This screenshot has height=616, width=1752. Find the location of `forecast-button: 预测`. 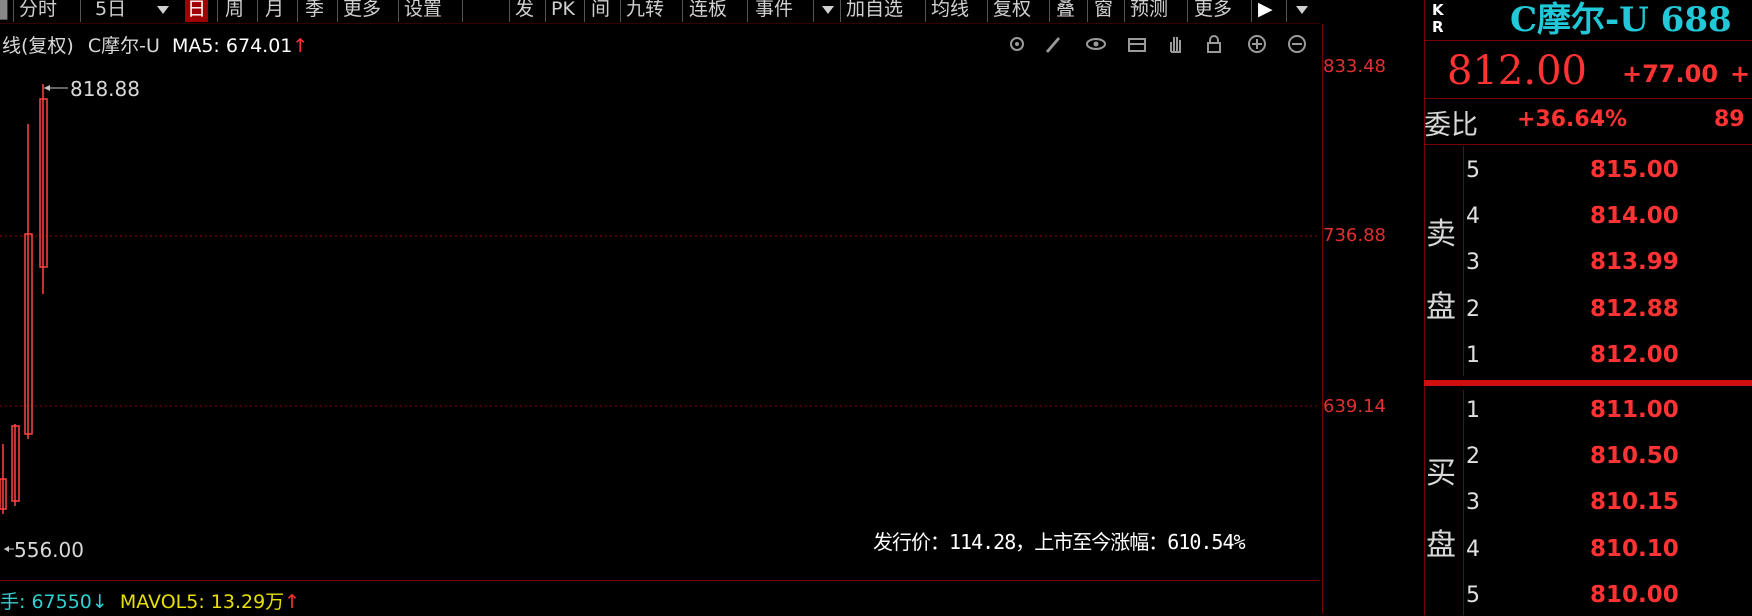

forecast-button: 预测 is located at coordinates (1149, 11).